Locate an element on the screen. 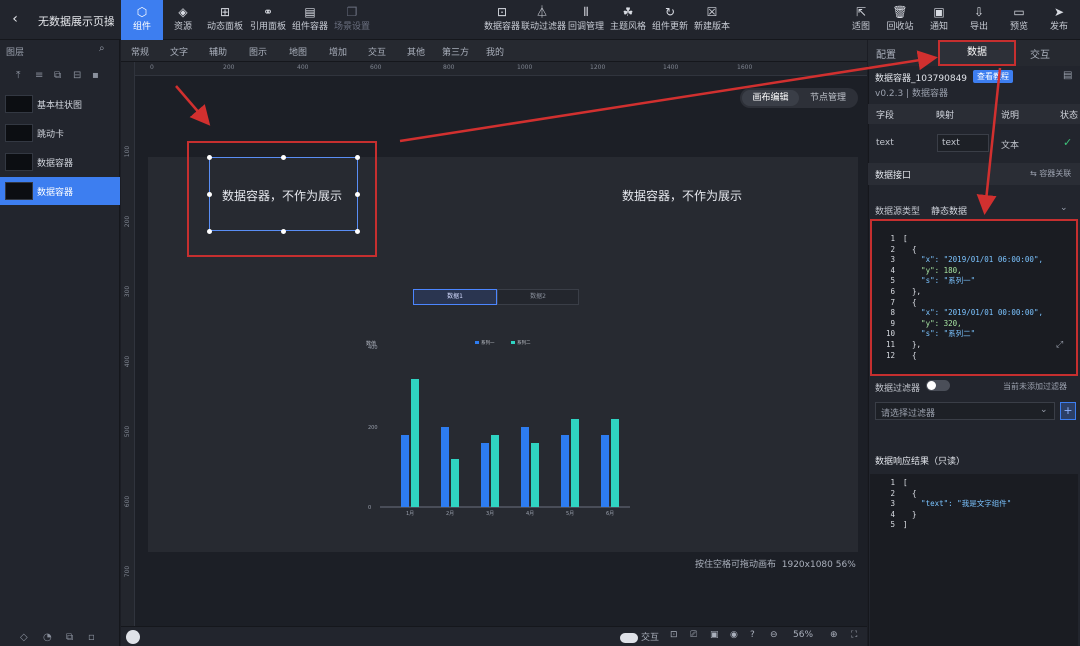 Image resolution: width=1080 pixels, height=646 pixels. tool-dynamic-panel-button: ⊞ 动态面板 is located at coordinates (225, 20).